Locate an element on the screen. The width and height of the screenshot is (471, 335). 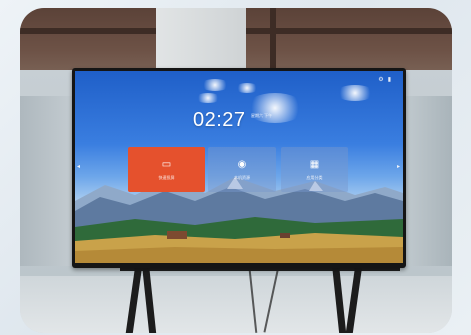
tile-app-categories: ▦ 应用分类 is located at coordinates (314, 169).